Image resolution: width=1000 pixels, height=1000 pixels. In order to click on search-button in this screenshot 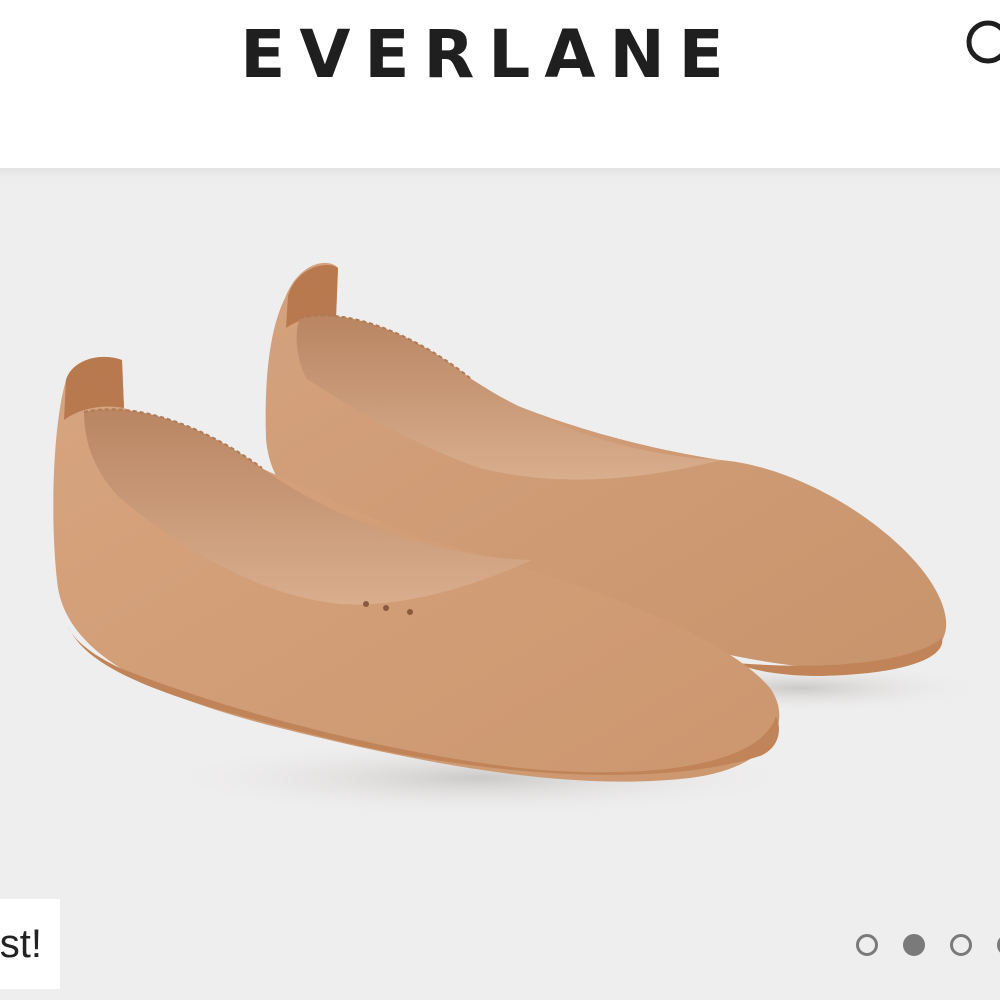, I will do `click(979, 44)`.